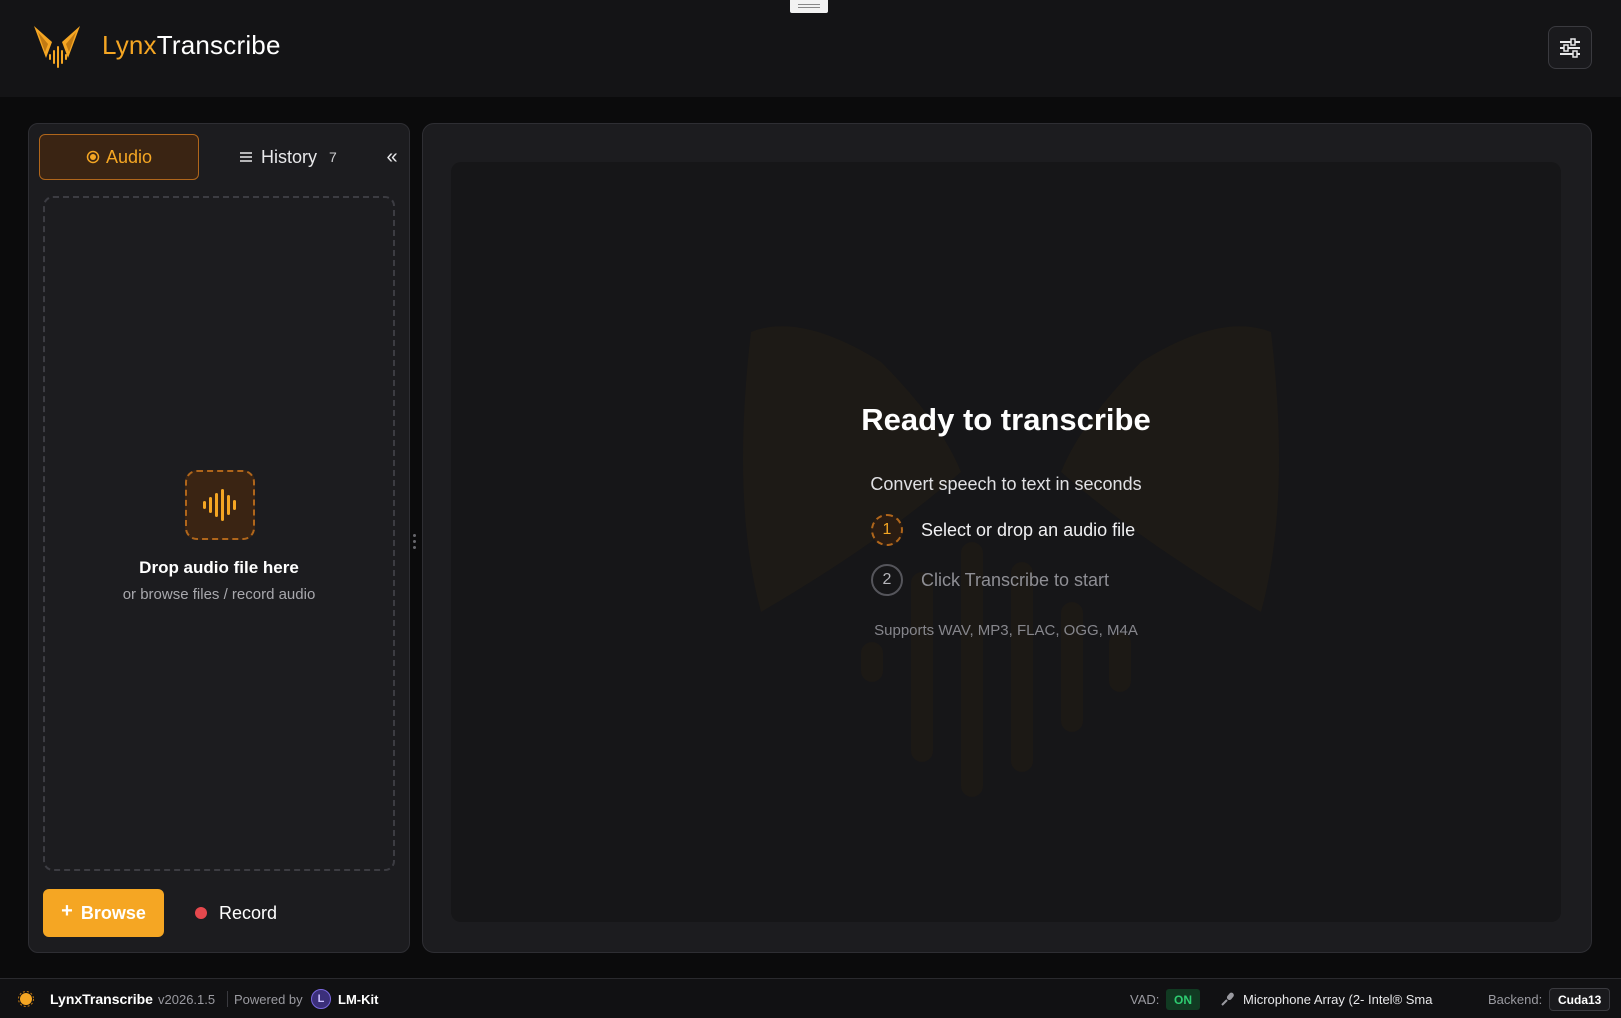 The image size is (1621, 1018). I want to click on plus-icon: +, so click(67, 911).